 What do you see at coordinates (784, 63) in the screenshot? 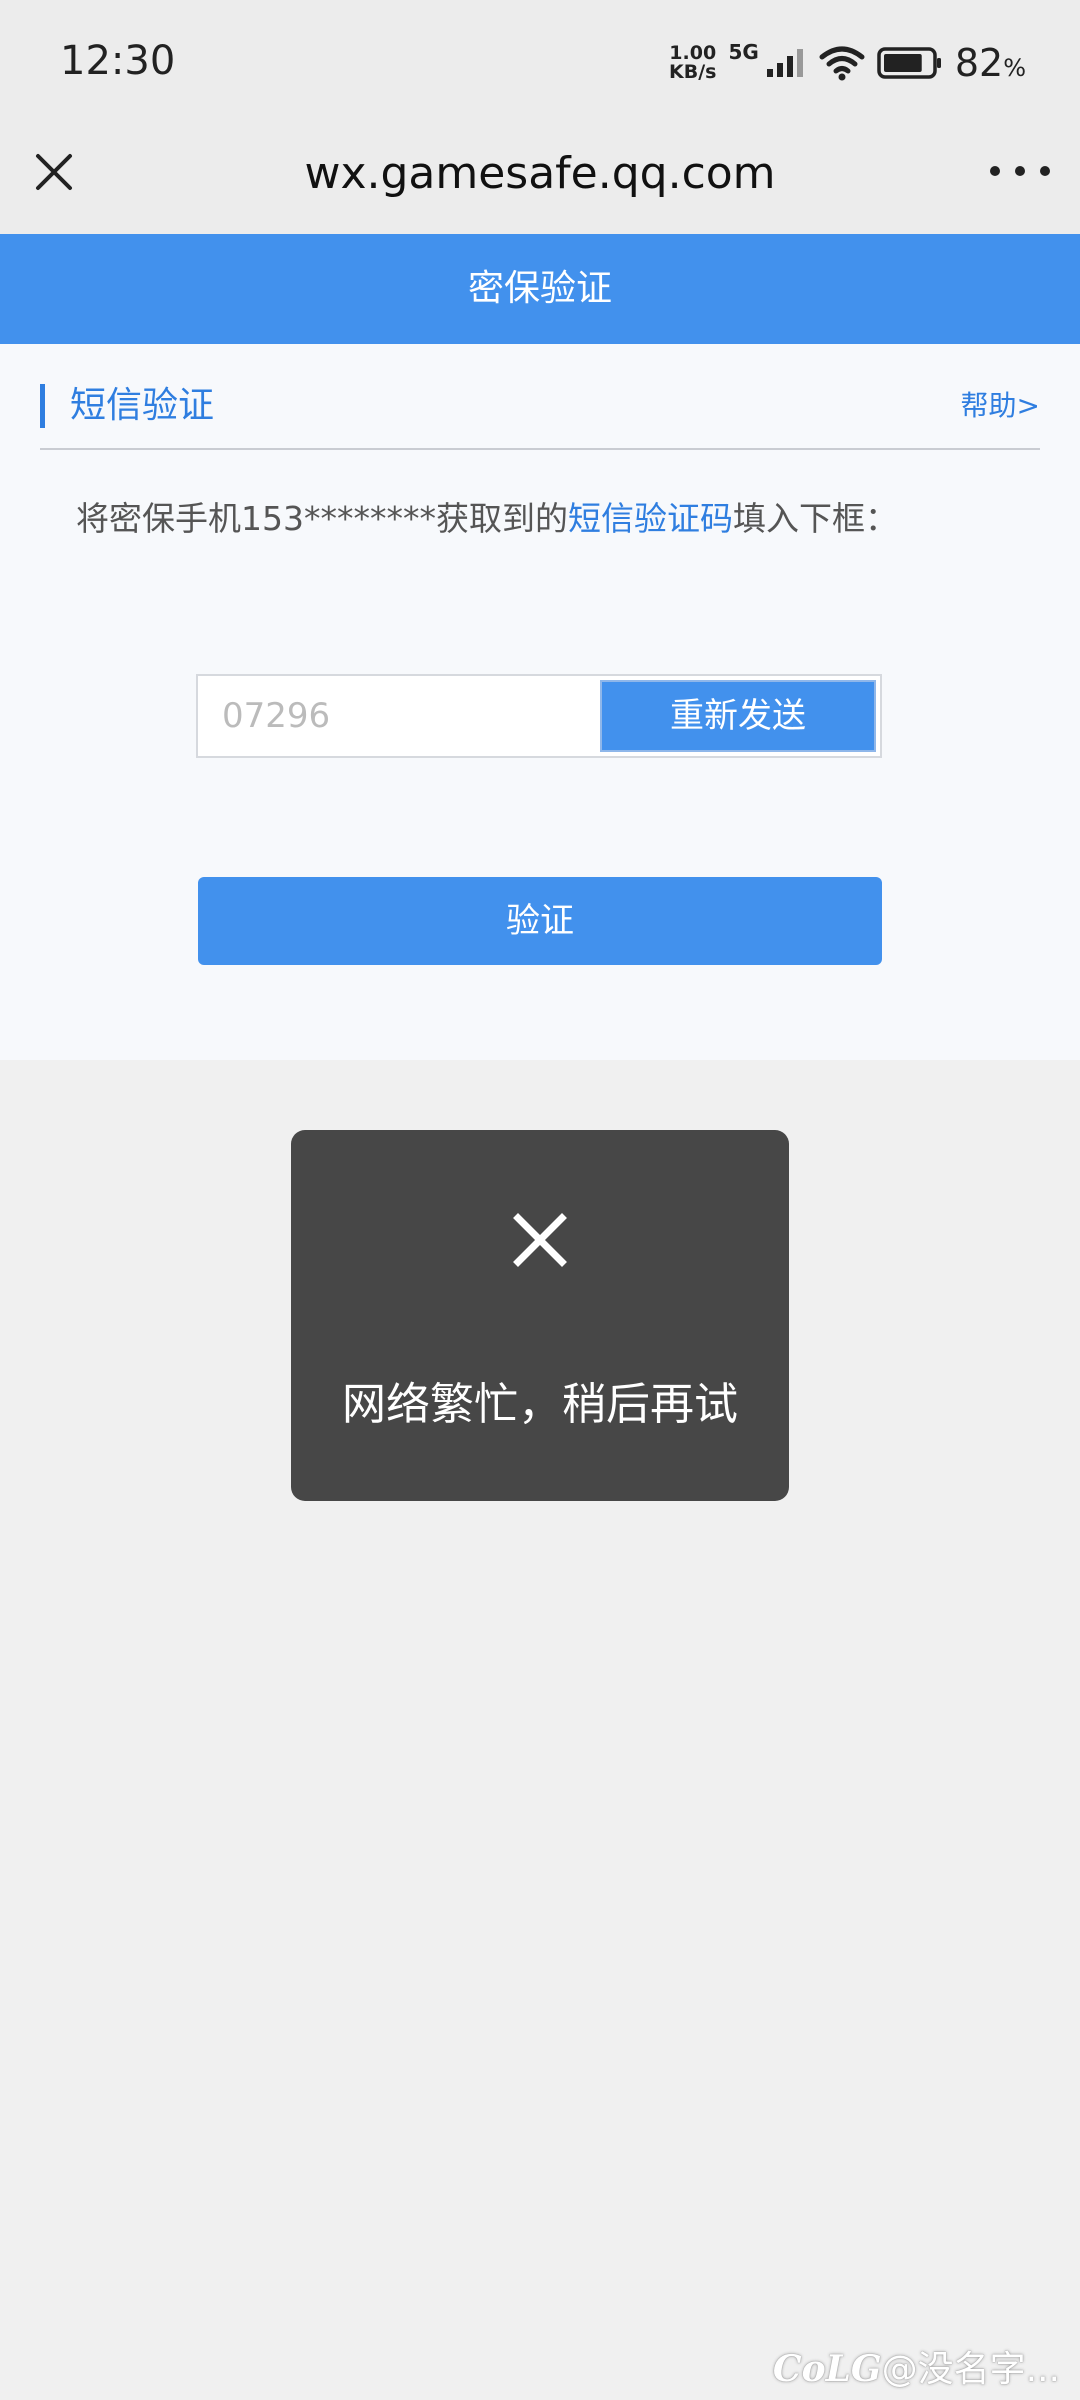
I see `signal-icon` at bounding box center [784, 63].